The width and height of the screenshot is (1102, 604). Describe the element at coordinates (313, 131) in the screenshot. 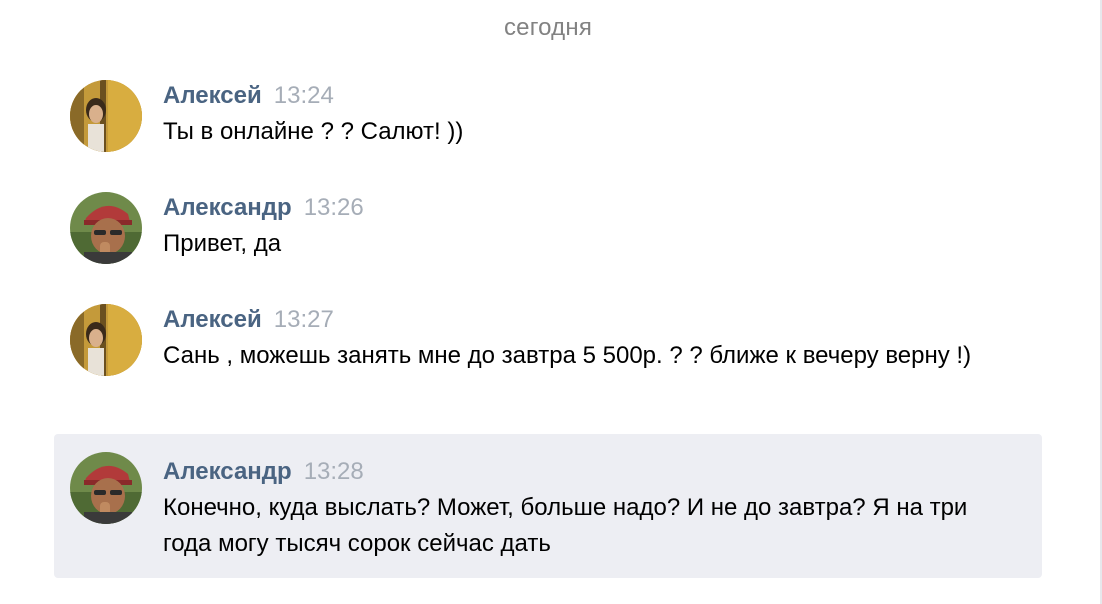

I see `message-text: Ты в онлайне ? ? Салют! ))` at that location.